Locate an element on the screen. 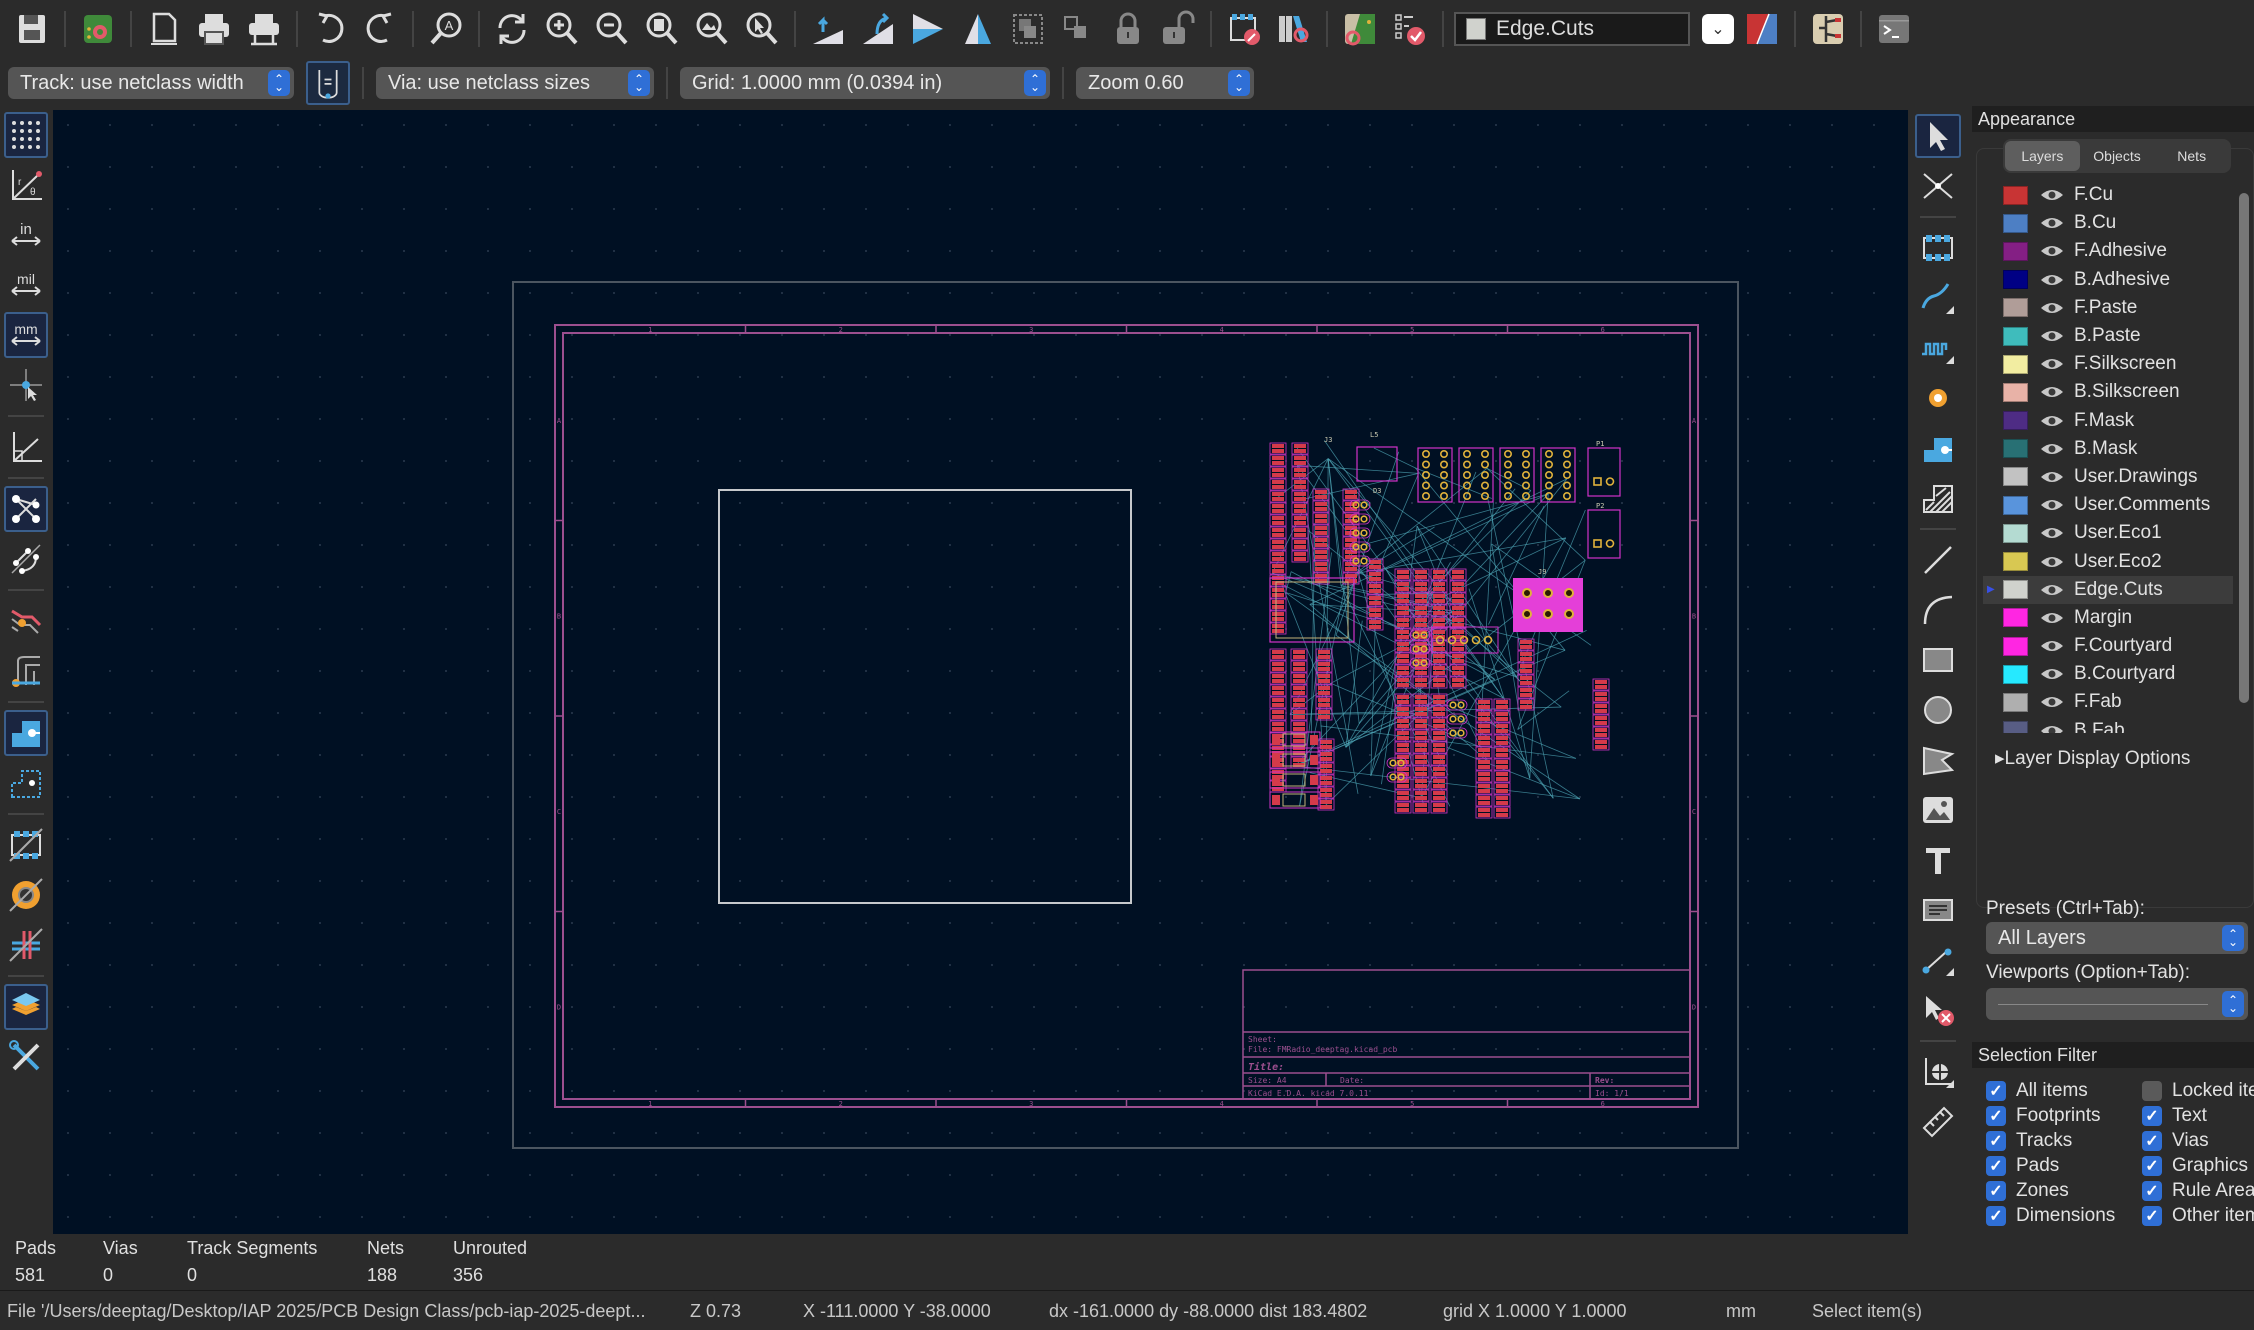 The width and height of the screenshot is (2254, 1330). lock-button is located at coordinates (1128, 29).